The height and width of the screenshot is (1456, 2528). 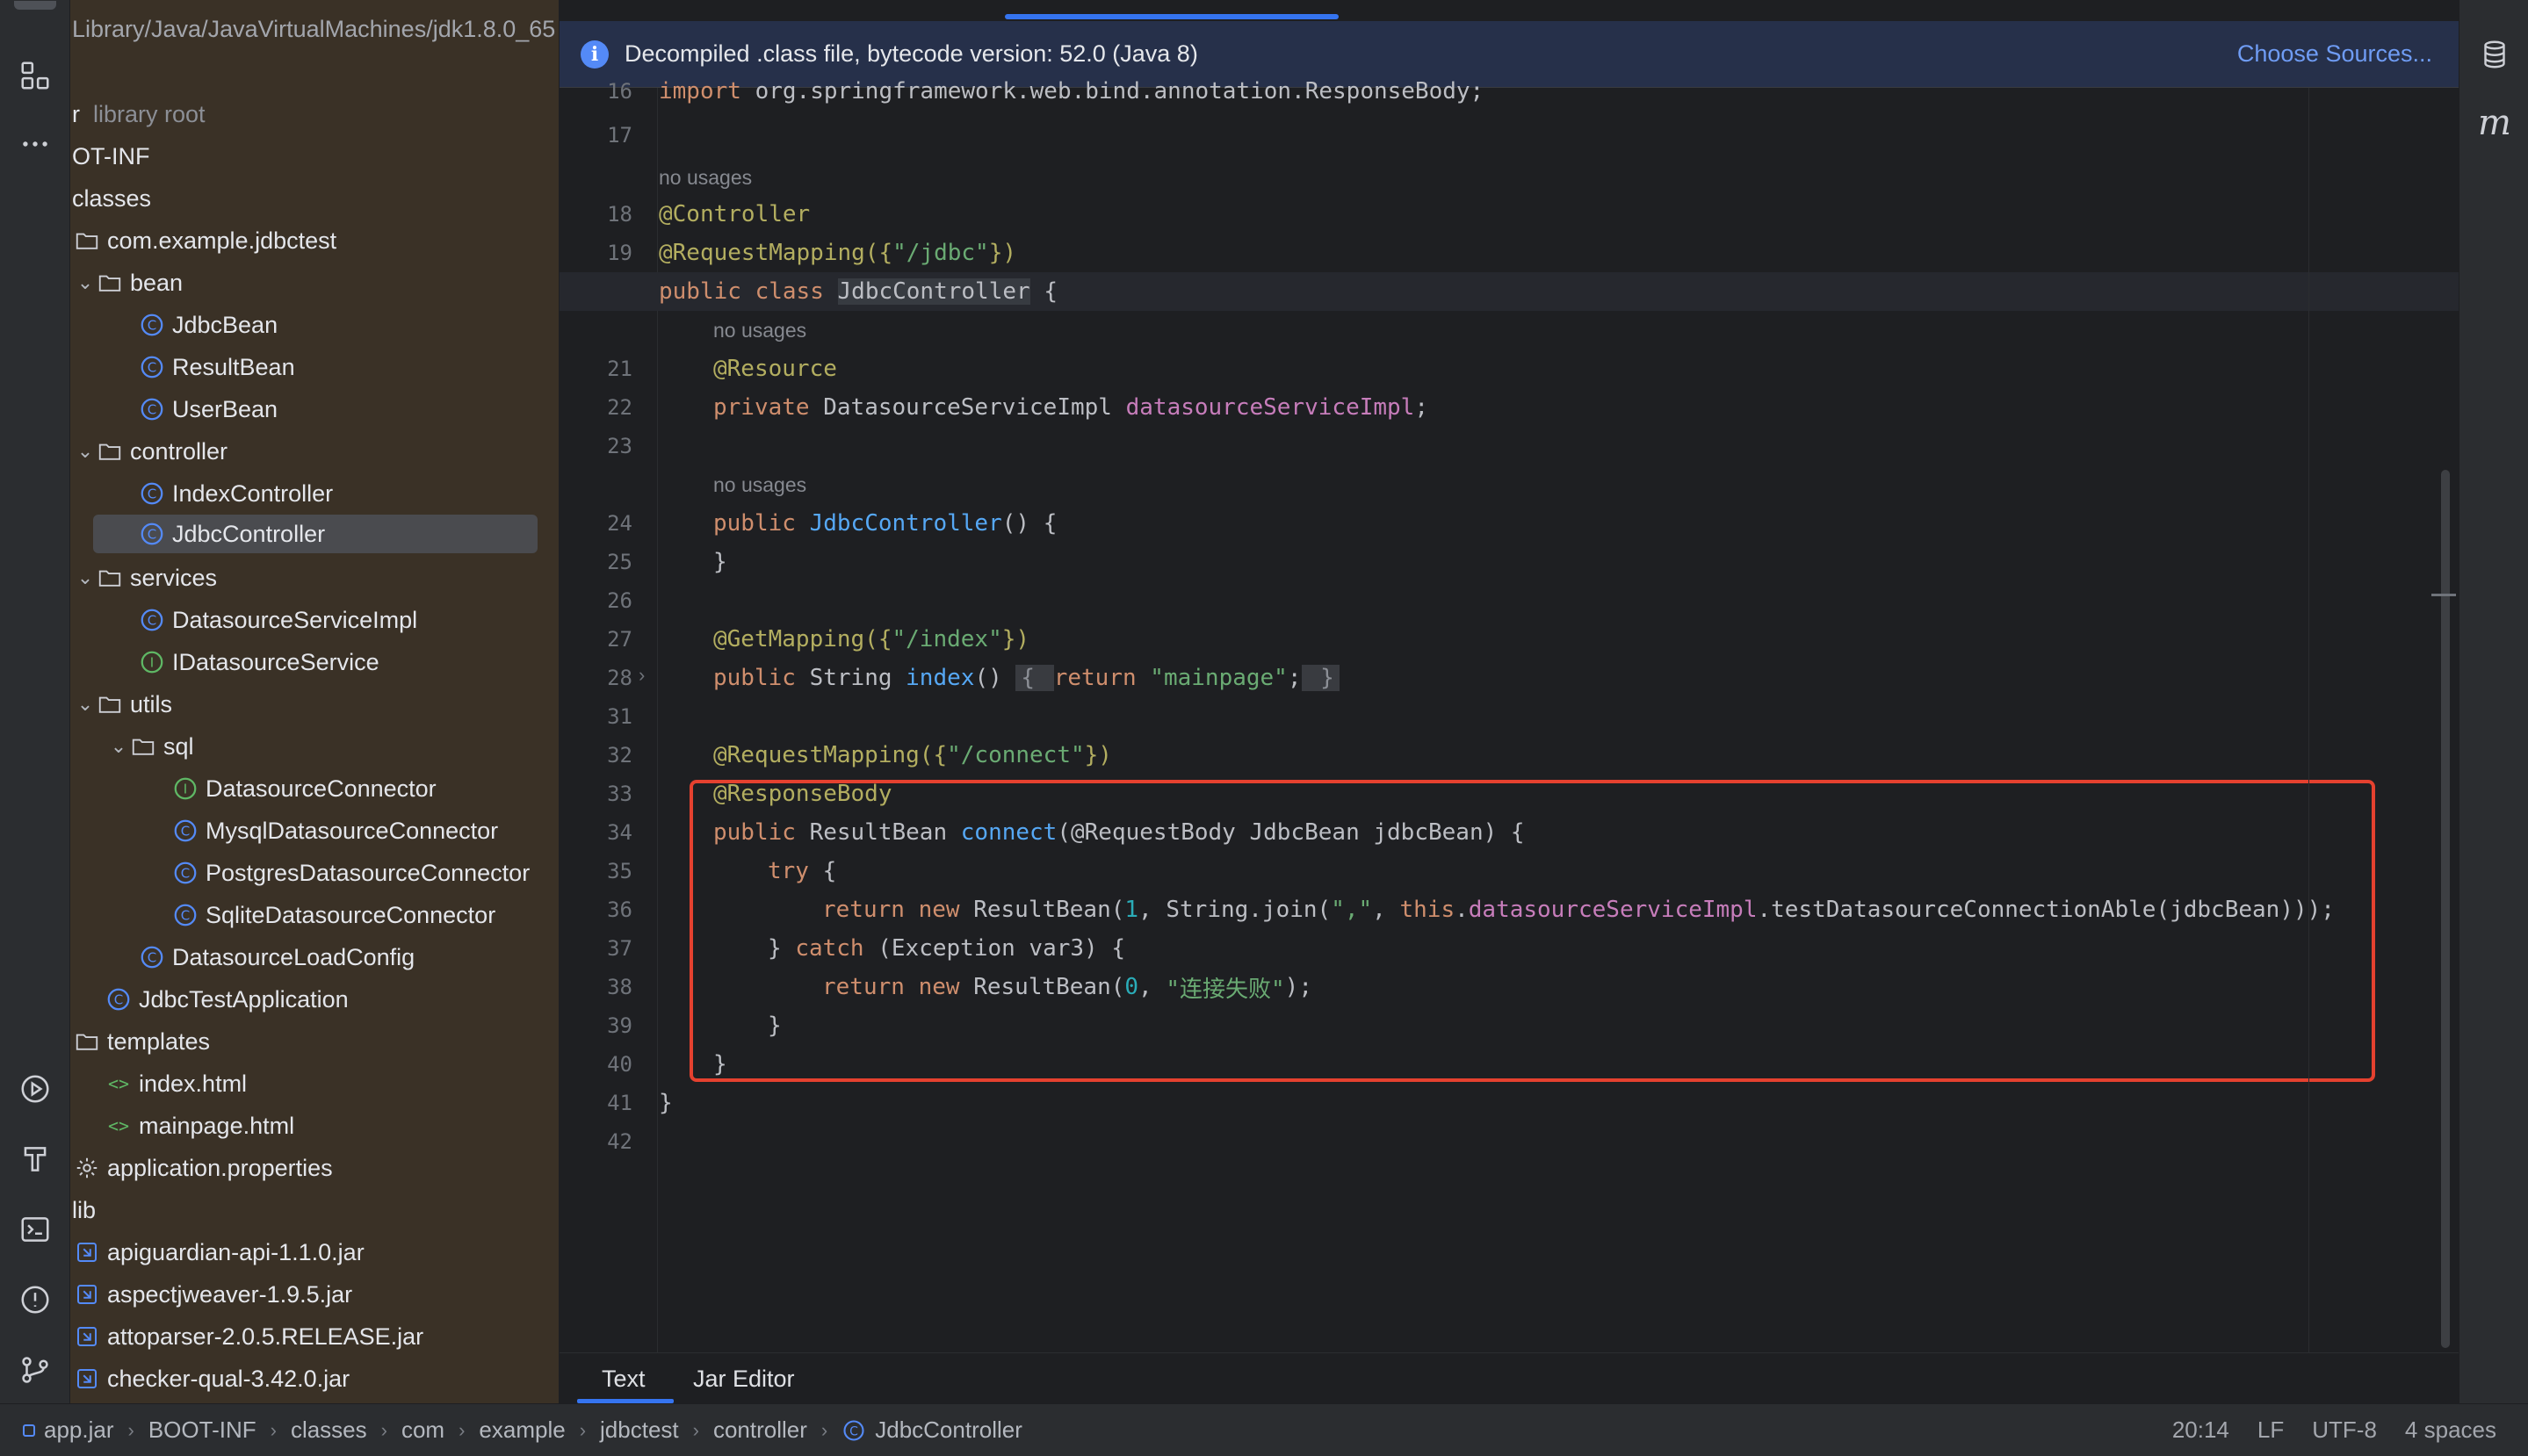 What do you see at coordinates (35, 75) in the screenshot?
I see `structure-icon` at bounding box center [35, 75].